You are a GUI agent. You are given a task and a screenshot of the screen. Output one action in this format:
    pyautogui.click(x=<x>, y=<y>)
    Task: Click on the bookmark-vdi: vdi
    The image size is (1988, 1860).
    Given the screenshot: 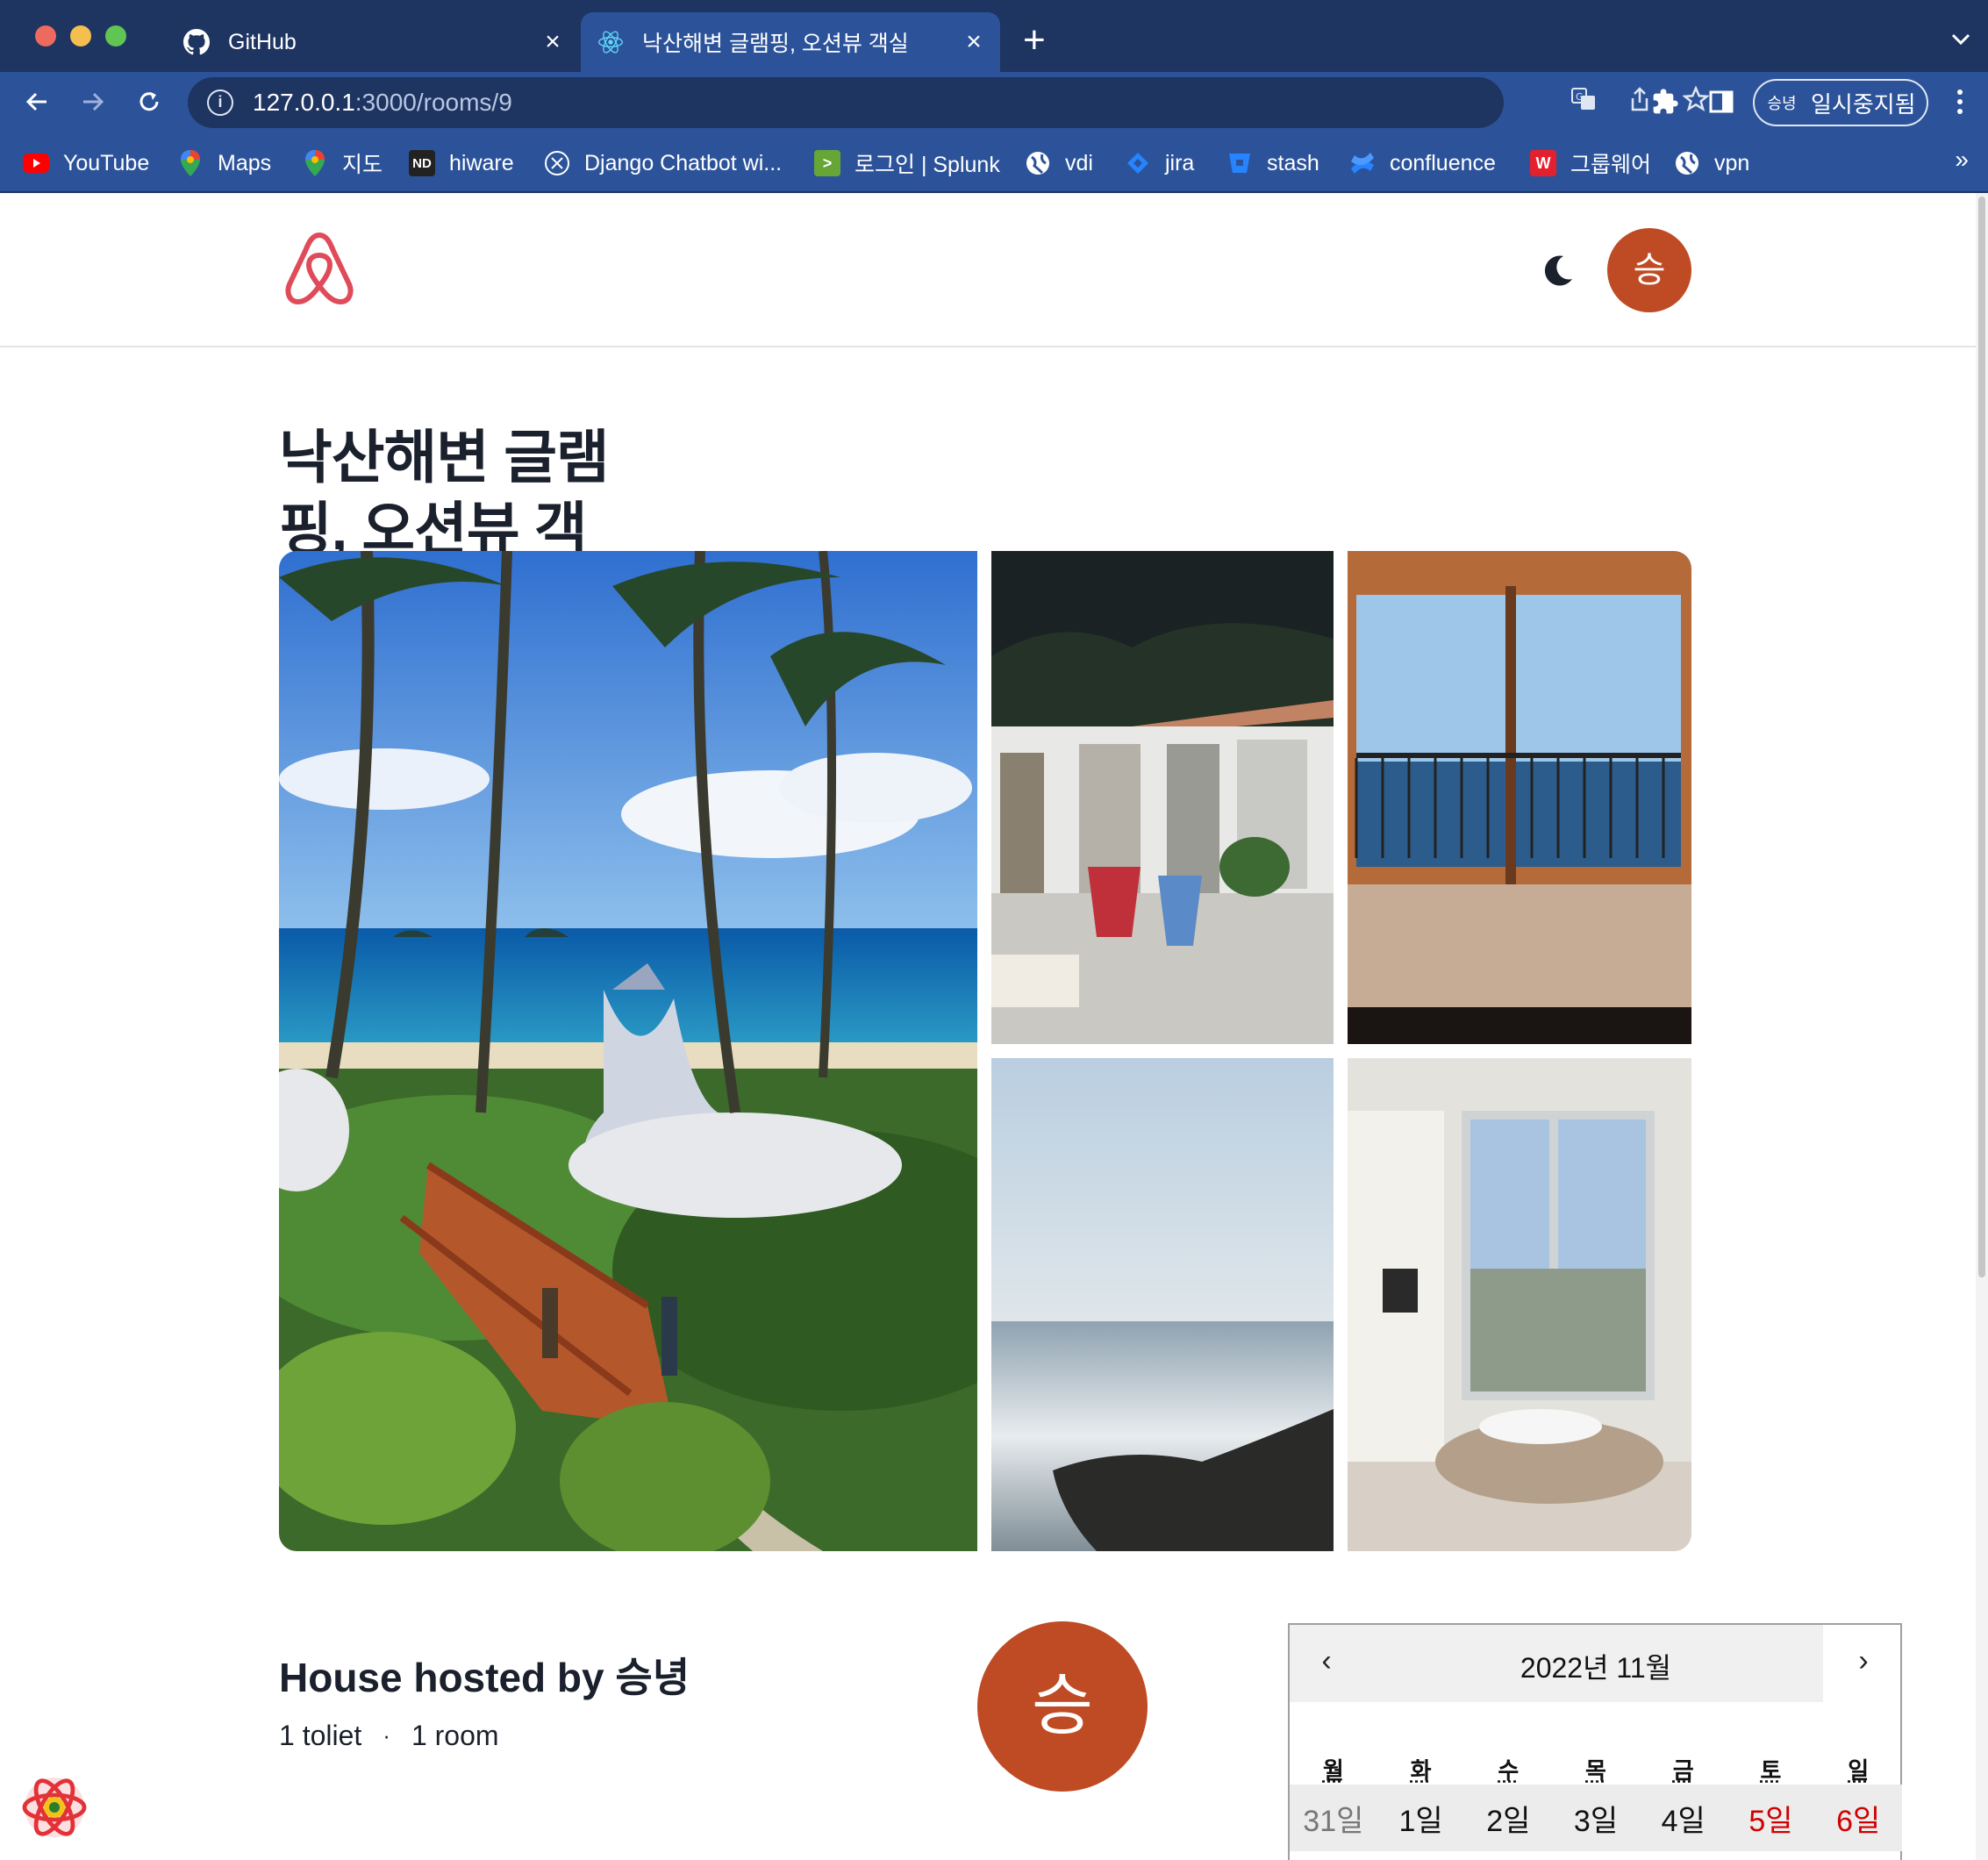 What is the action you would take?
    pyautogui.click(x=1059, y=164)
    